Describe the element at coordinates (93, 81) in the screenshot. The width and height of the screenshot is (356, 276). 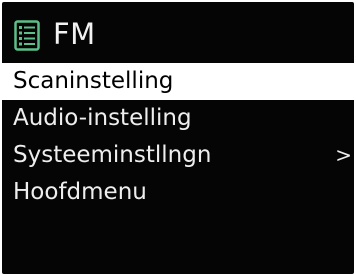
I see `menu-item-label: Scaninstelling` at that location.